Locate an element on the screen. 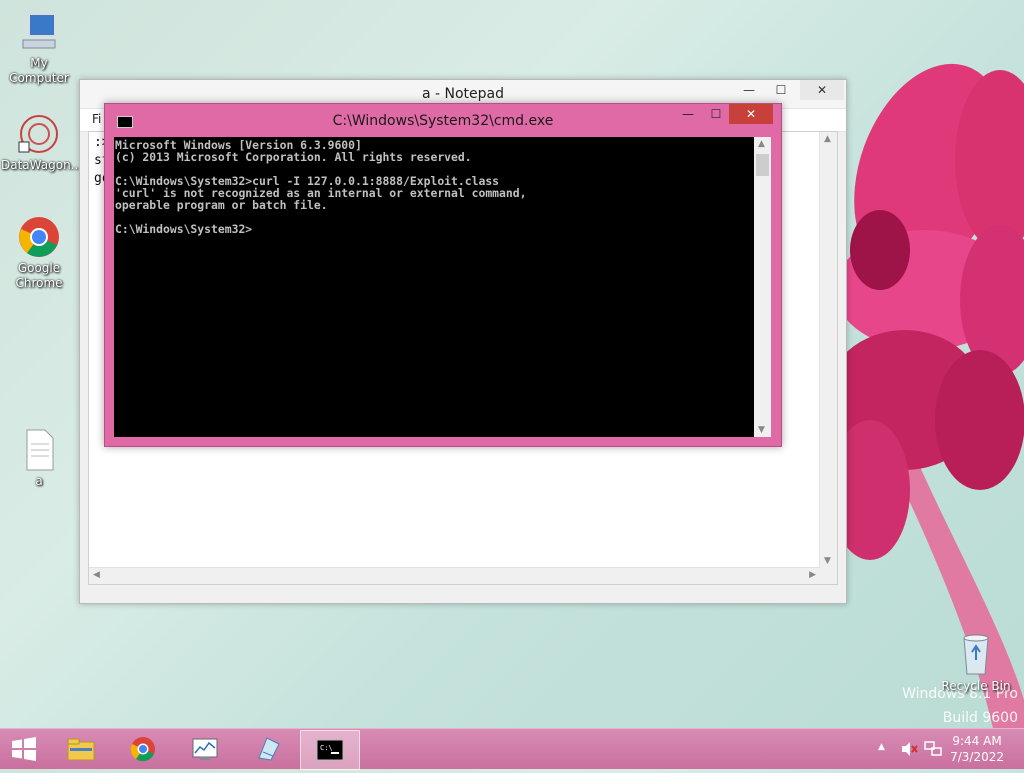  watermark-build: Build 9600 is located at coordinates (980, 718).